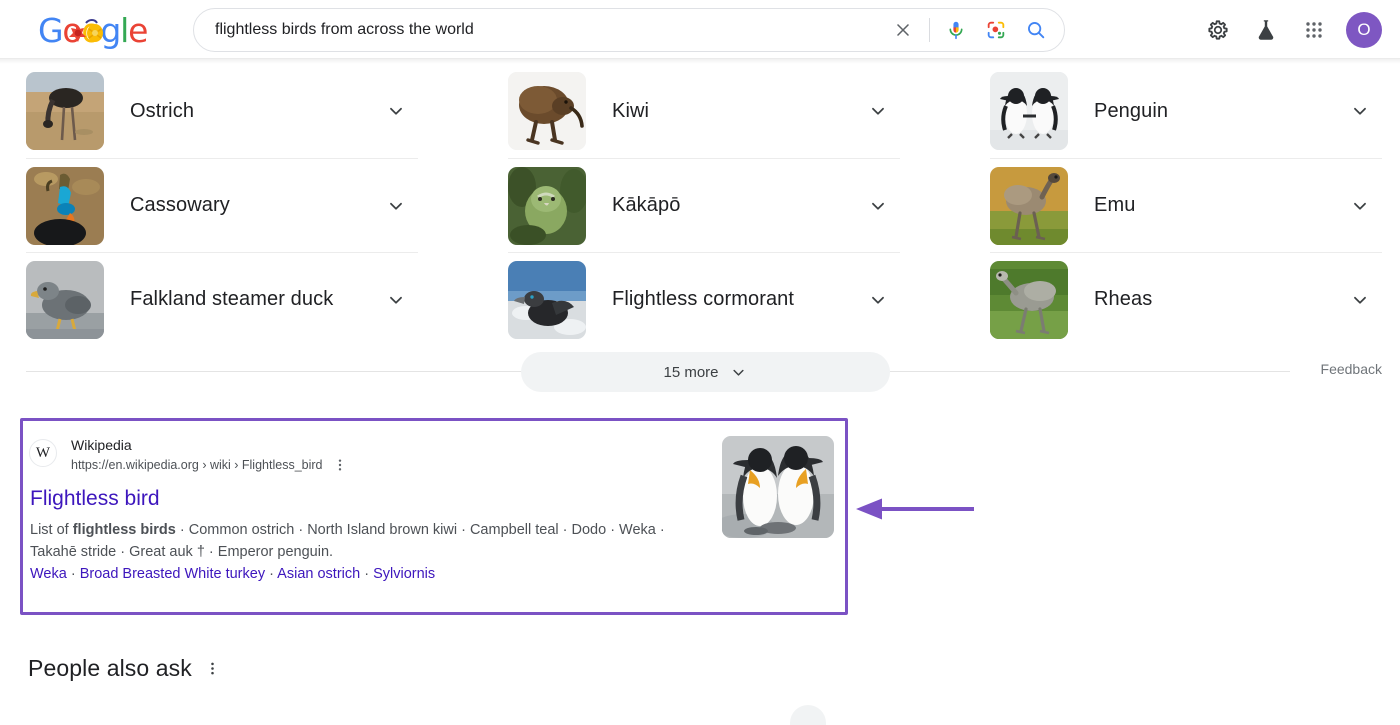  I want to click on labs-flask-icon, so click(1266, 29).